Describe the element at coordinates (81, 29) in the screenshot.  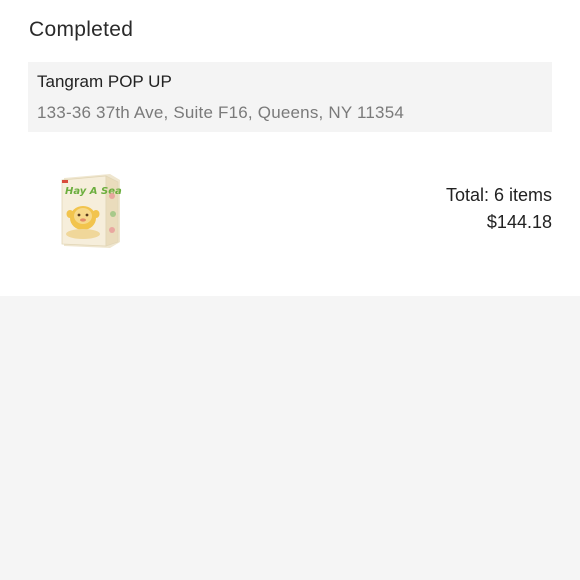
I see `order-status: Completed` at that location.